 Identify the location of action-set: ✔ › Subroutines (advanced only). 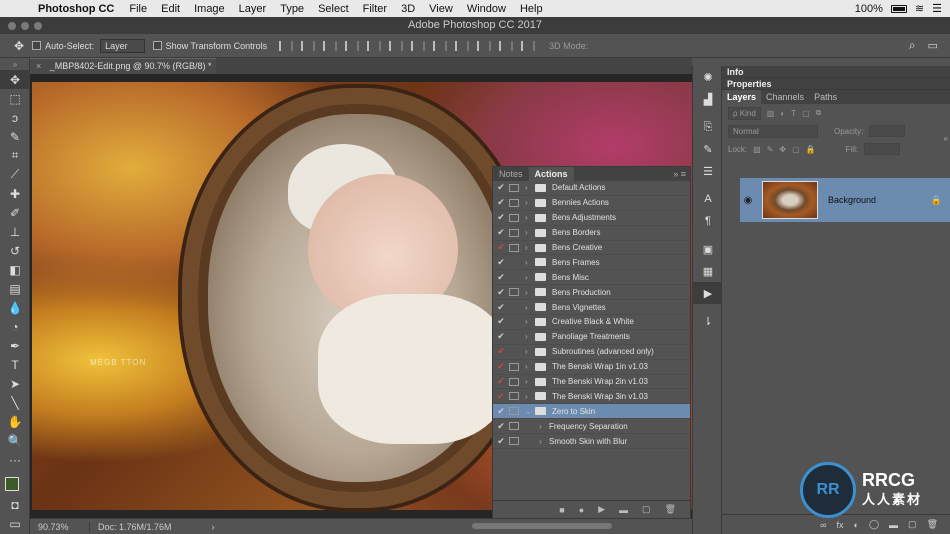
(591, 352).